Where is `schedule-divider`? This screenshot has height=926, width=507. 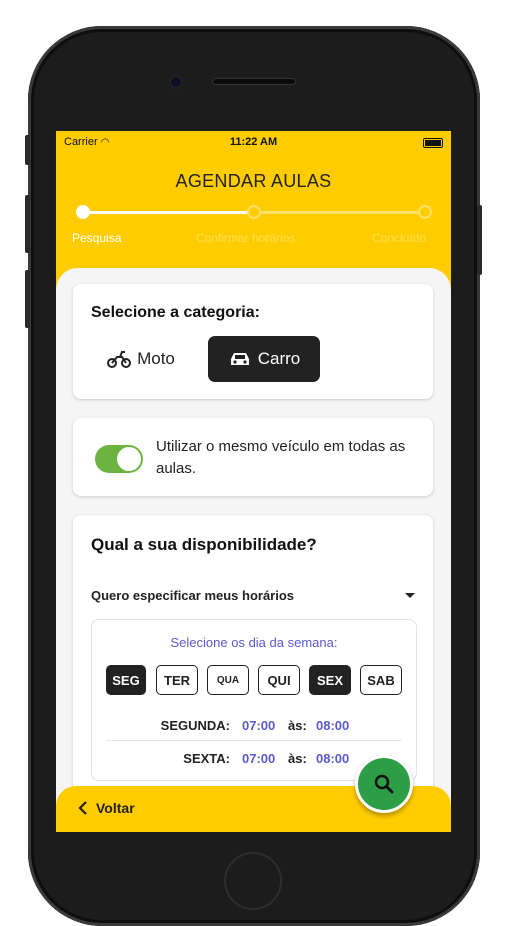 schedule-divider is located at coordinates (254, 740).